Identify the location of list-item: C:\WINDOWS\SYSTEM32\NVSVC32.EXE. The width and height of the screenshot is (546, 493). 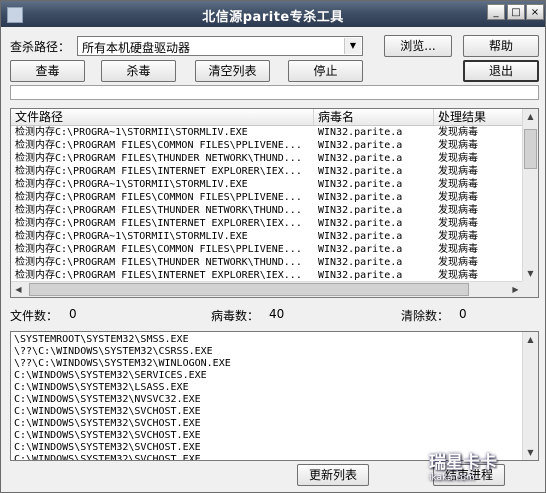
(122, 400).